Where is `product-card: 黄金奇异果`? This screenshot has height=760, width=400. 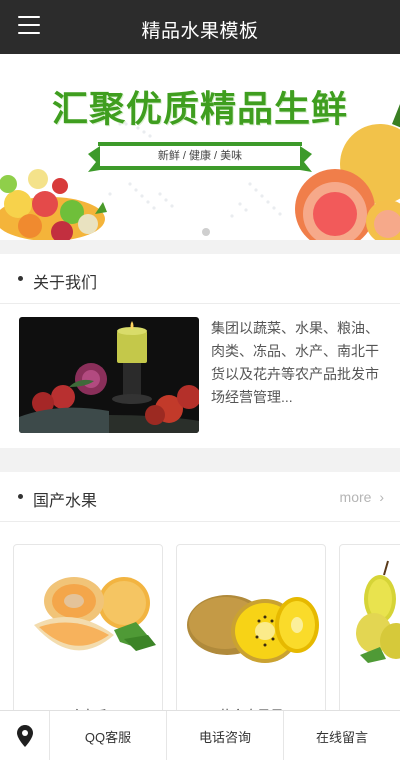 product-card: 黄金奇异果 is located at coordinates (251, 633).